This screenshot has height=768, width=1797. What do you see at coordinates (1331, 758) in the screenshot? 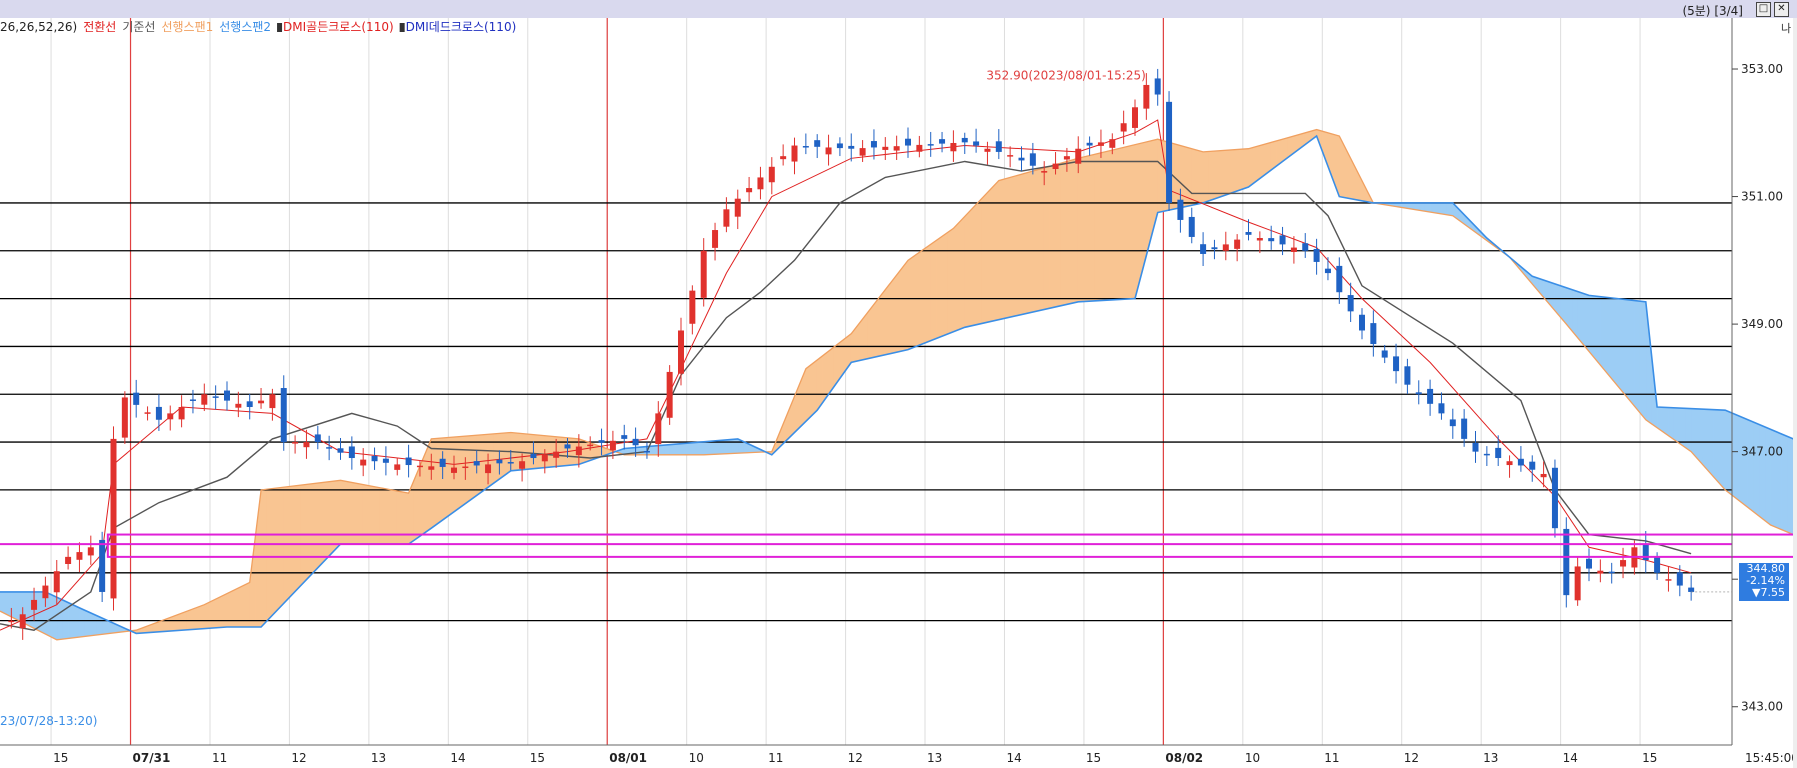
I see `x-tick-label: 11` at bounding box center [1331, 758].